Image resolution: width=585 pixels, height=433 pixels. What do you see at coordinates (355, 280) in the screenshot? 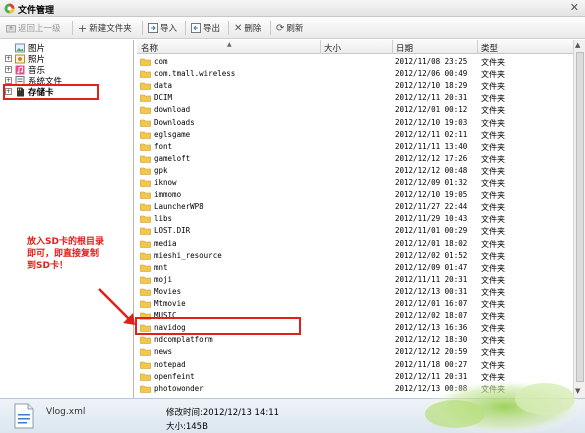
I see `table-row: moji 2012/11/11 20:31 文件夹` at bounding box center [355, 280].